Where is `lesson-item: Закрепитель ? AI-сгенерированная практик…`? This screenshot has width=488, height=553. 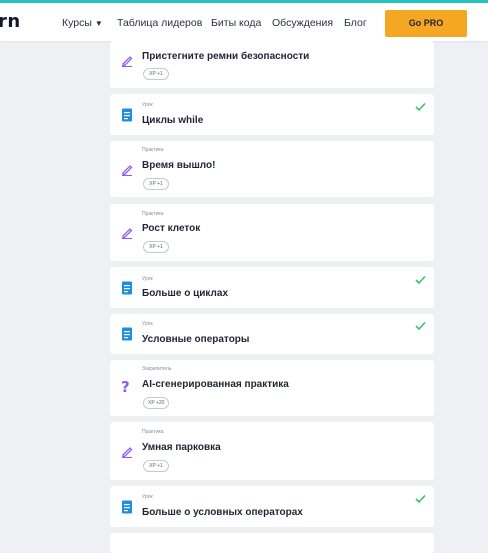
lesson-item: Закрепитель ? AI-сгенерированная практик… is located at coordinates (272, 388).